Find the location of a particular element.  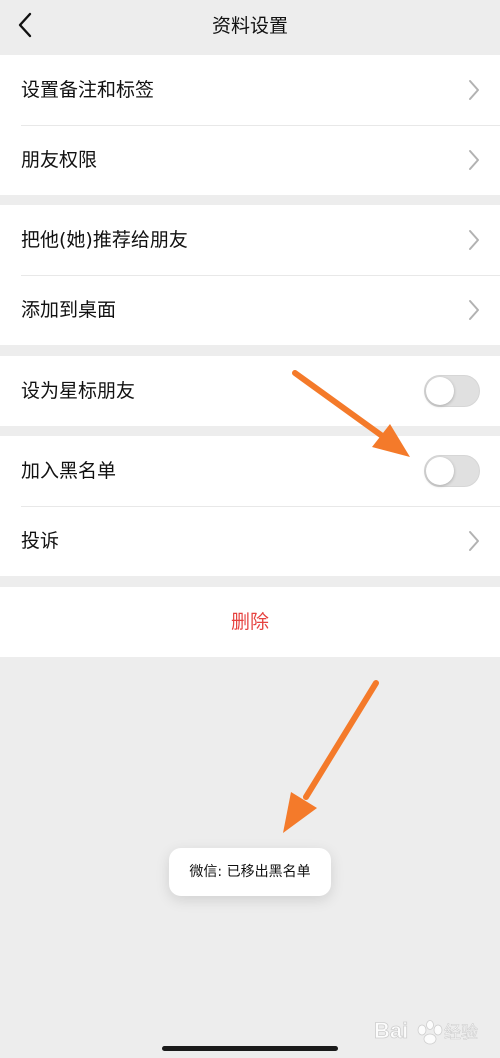

blacklist-label: 加入黑名单 is located at coordinates (69, 471).